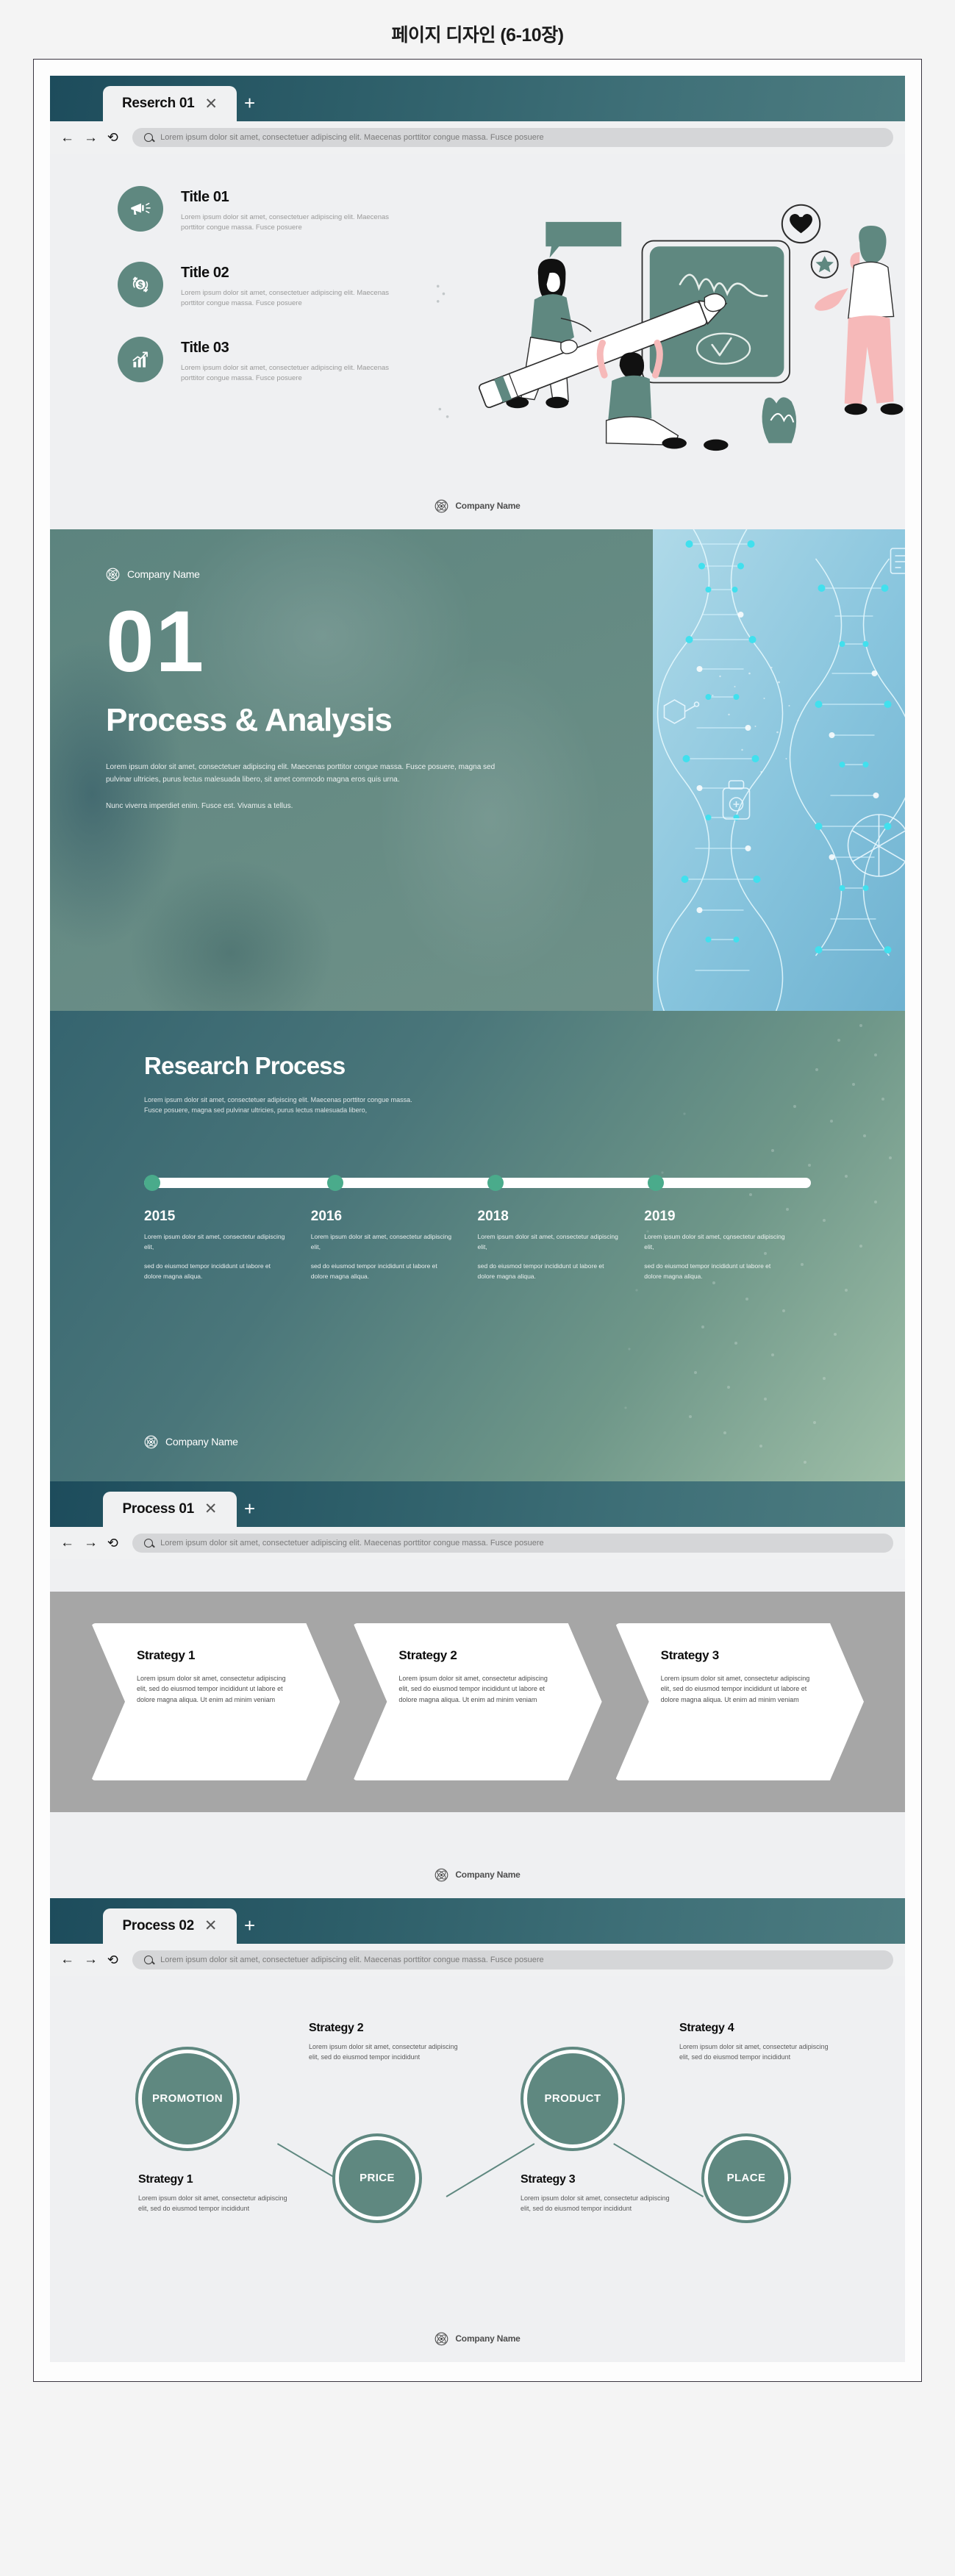 The width and height of the screenshot is (955, 2576). What do you see at coordinates (165, 2179) in the screenshot?
I see `caption-title: Strategy 1` at bounding box center [165, 2179].